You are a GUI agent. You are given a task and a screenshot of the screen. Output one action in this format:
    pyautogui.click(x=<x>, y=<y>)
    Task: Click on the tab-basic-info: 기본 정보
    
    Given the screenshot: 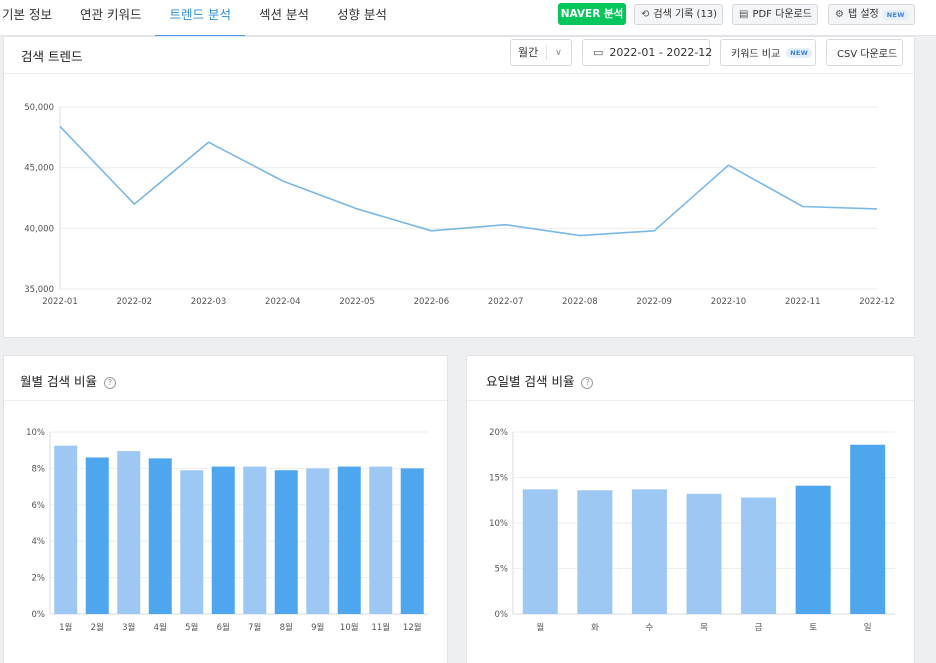 What is the action you would take?
    pyautogui.click(x=33, y=18)
    